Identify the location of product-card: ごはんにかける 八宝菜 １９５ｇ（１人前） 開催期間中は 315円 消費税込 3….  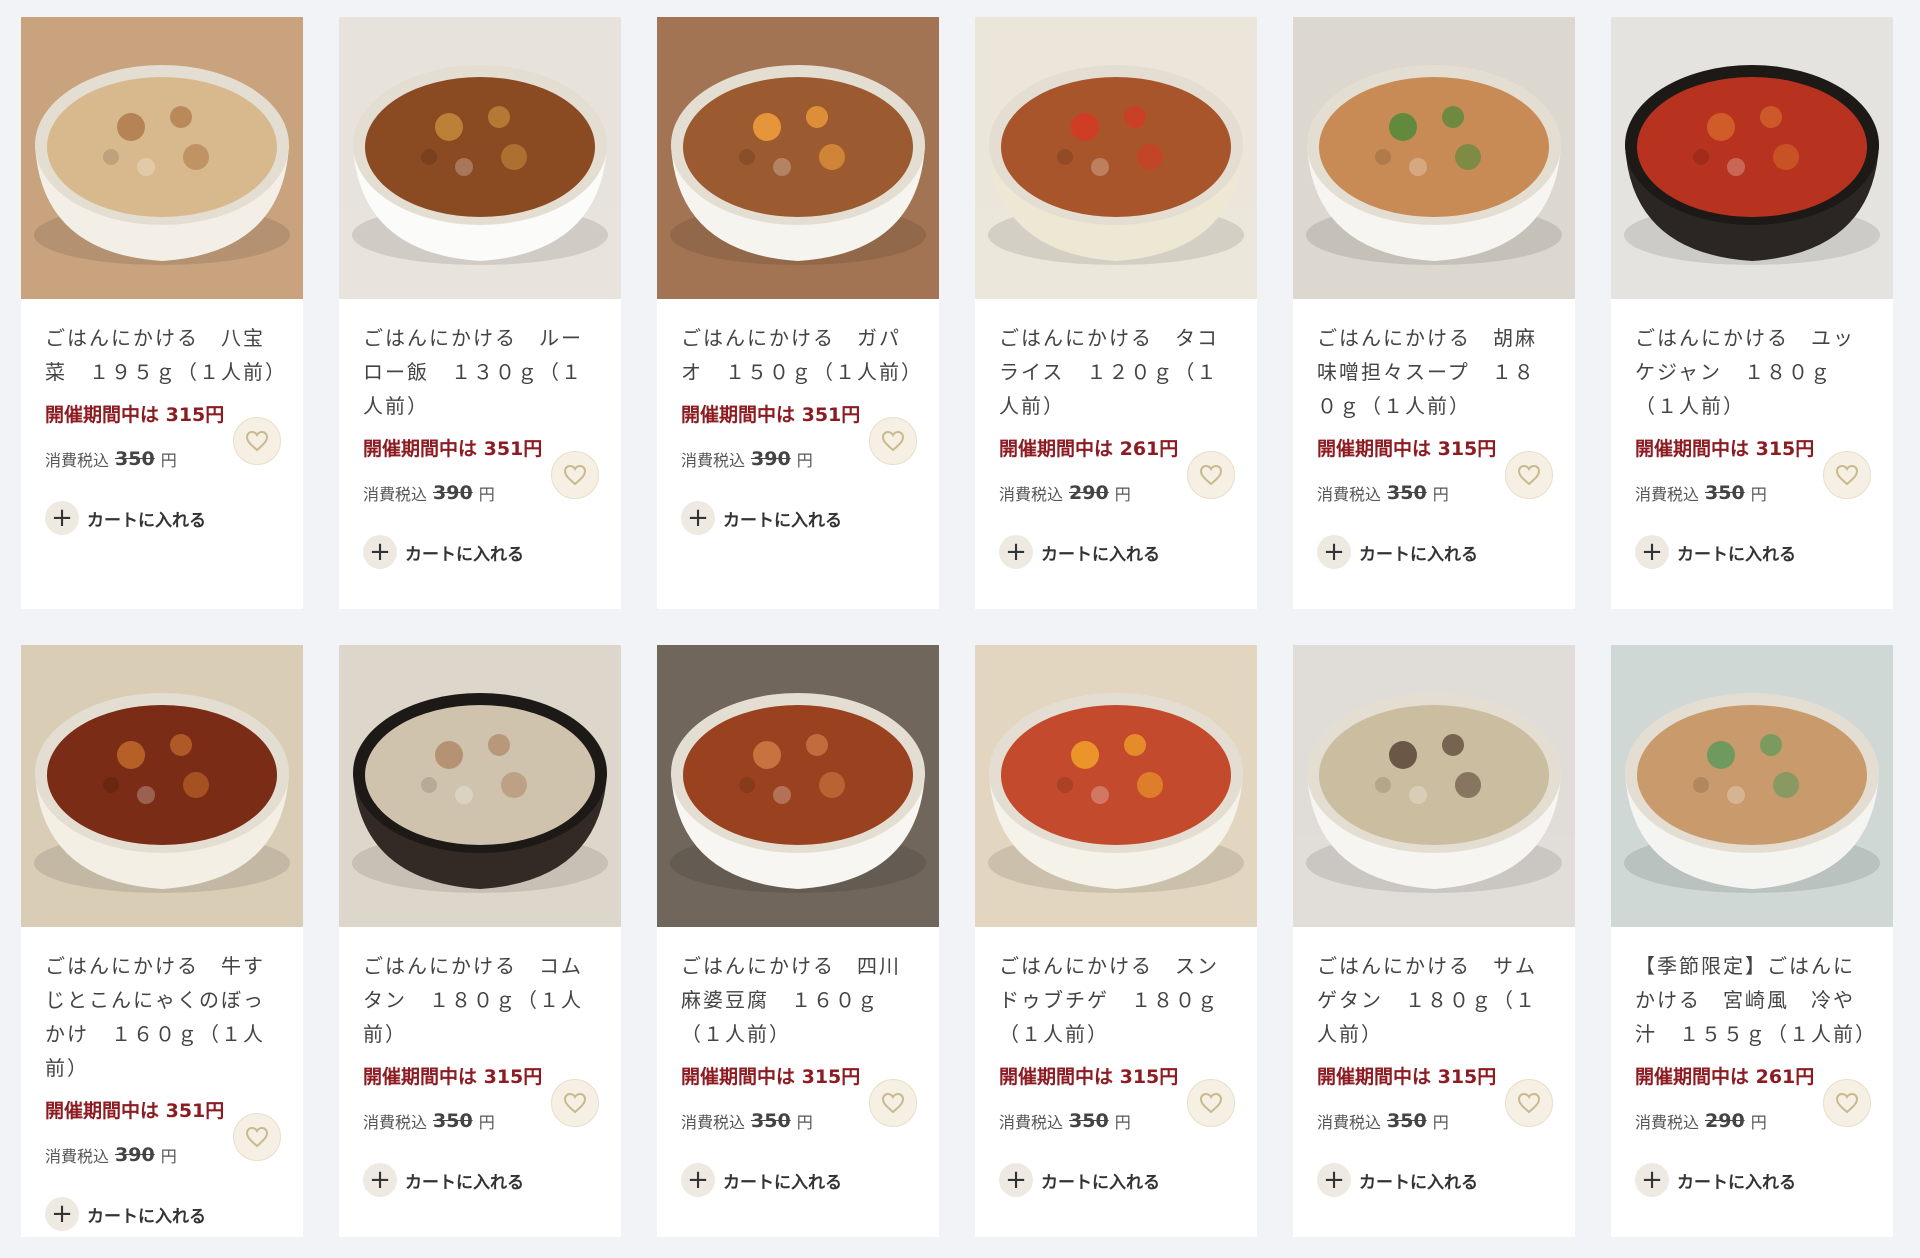
(162, 313).